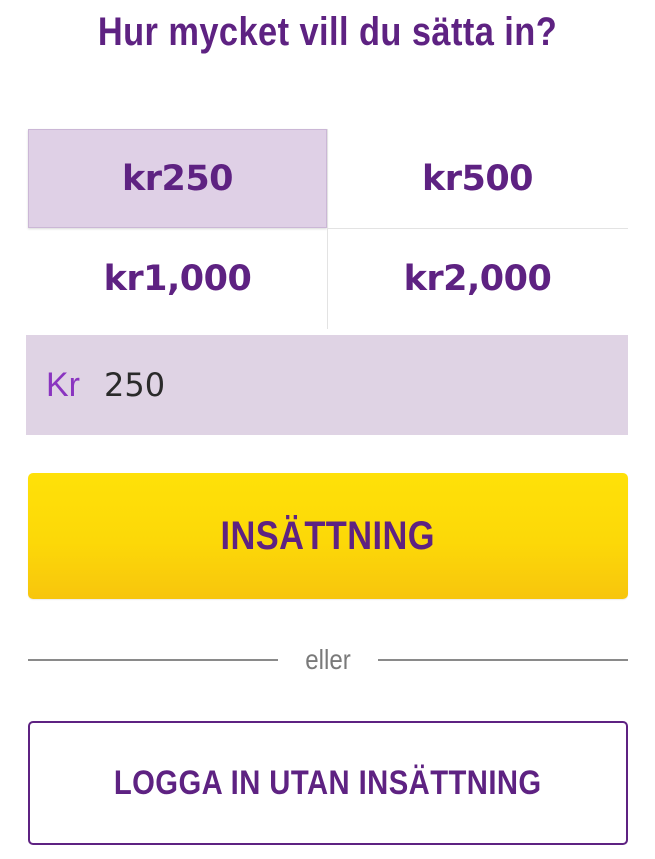 This screenshot has width=655, height=859. Describe the element at coordinates (477, 228) in the screenshot. I see `grid-divider-horizontal` at that location.